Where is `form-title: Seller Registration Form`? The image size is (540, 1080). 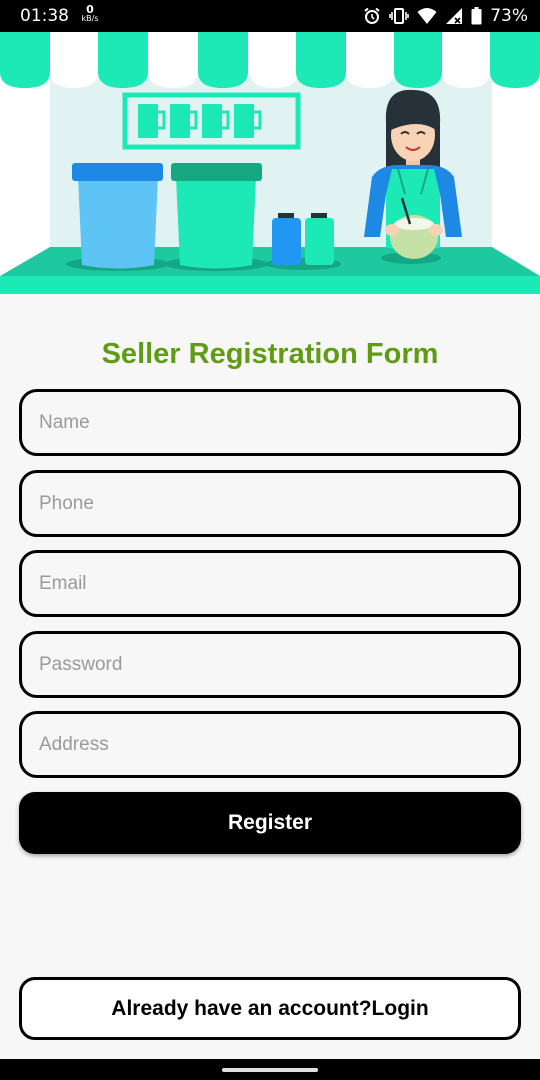
form-title: Seller Registration Form is located at coordinates (270, 354).